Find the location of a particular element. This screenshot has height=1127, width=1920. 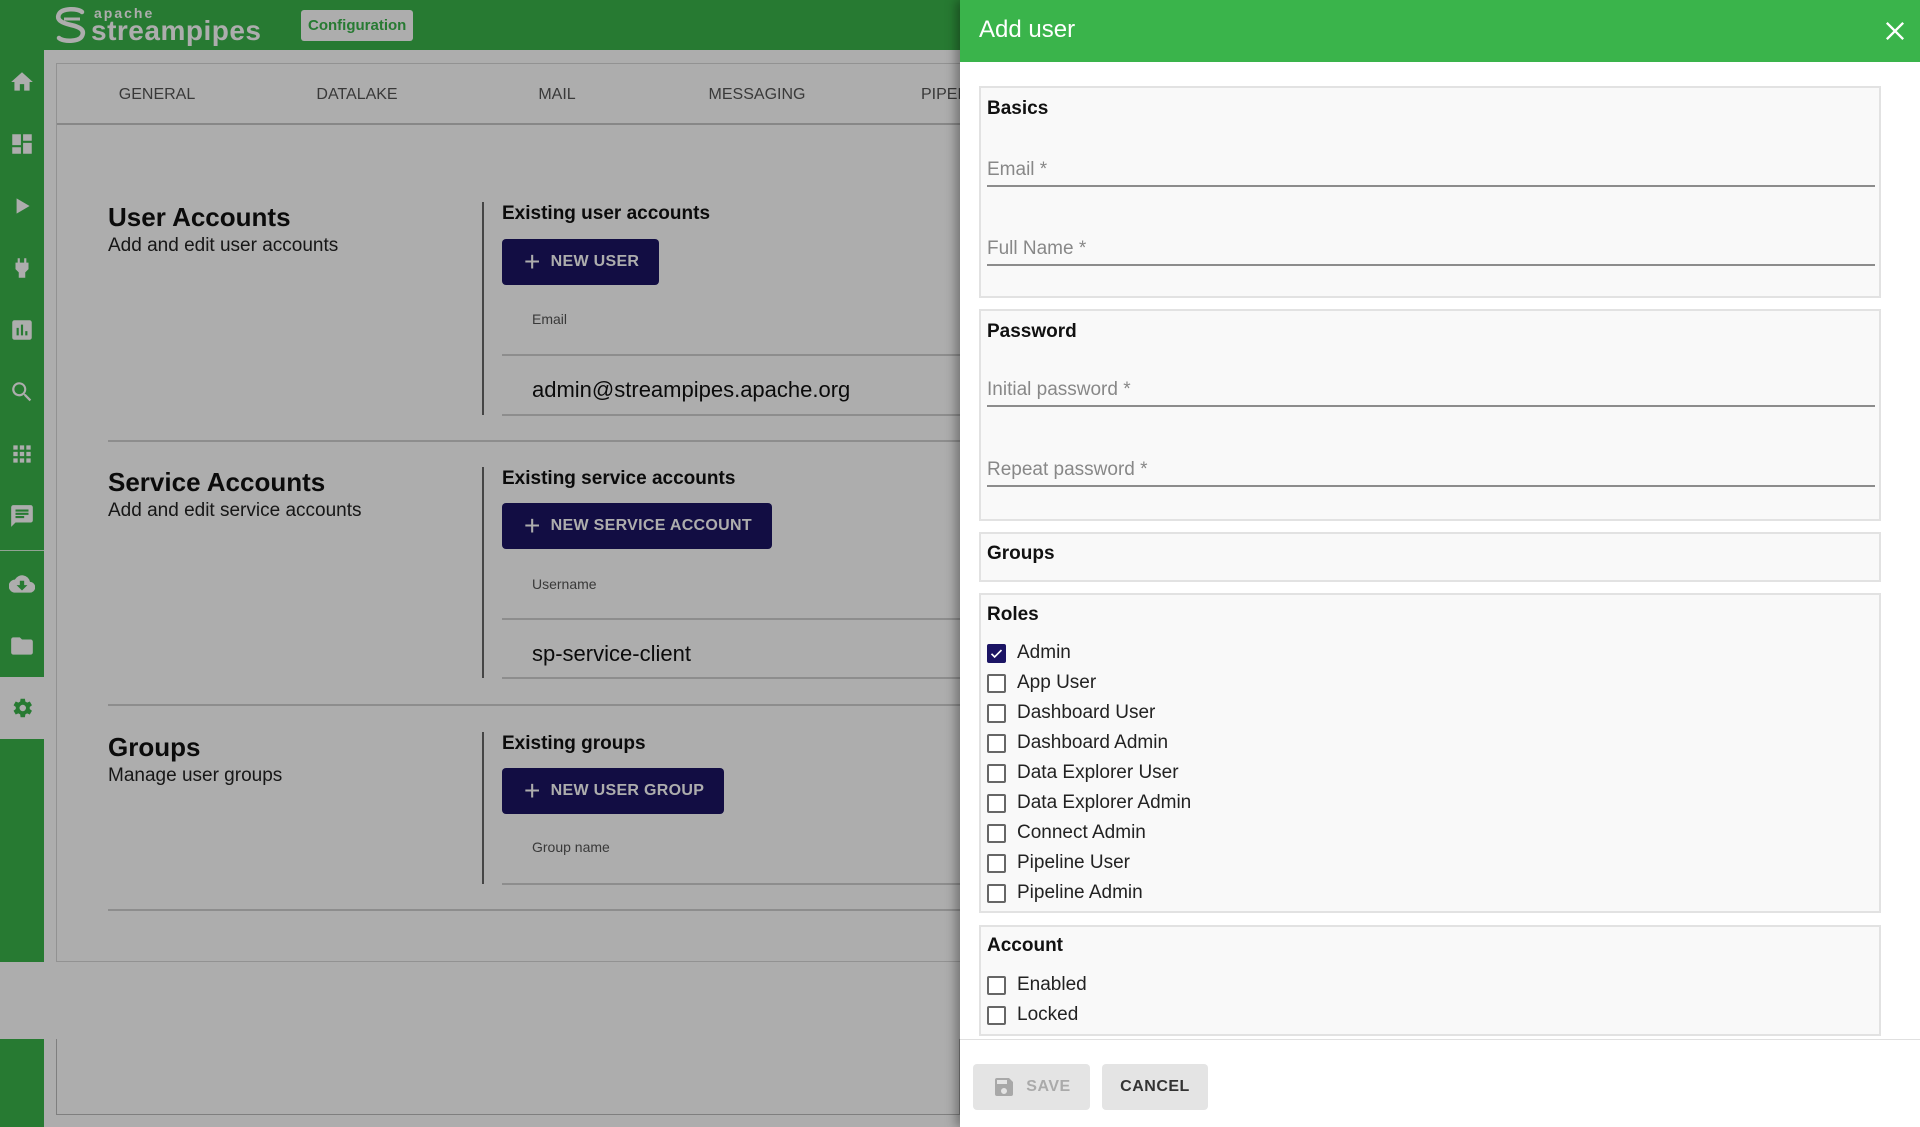

checkbox-label: Data Explorer Admin is located at coordinates (1104, 803).